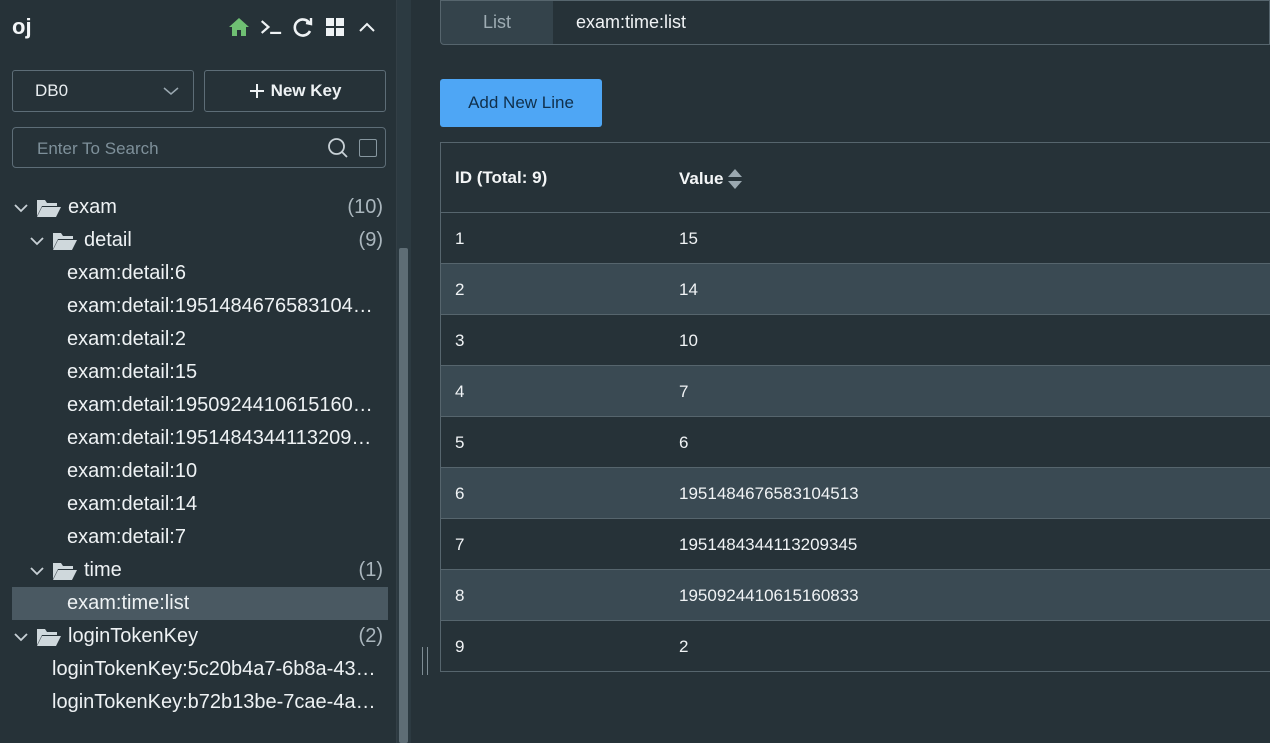  I want to click on search-box, so click(199, 147).